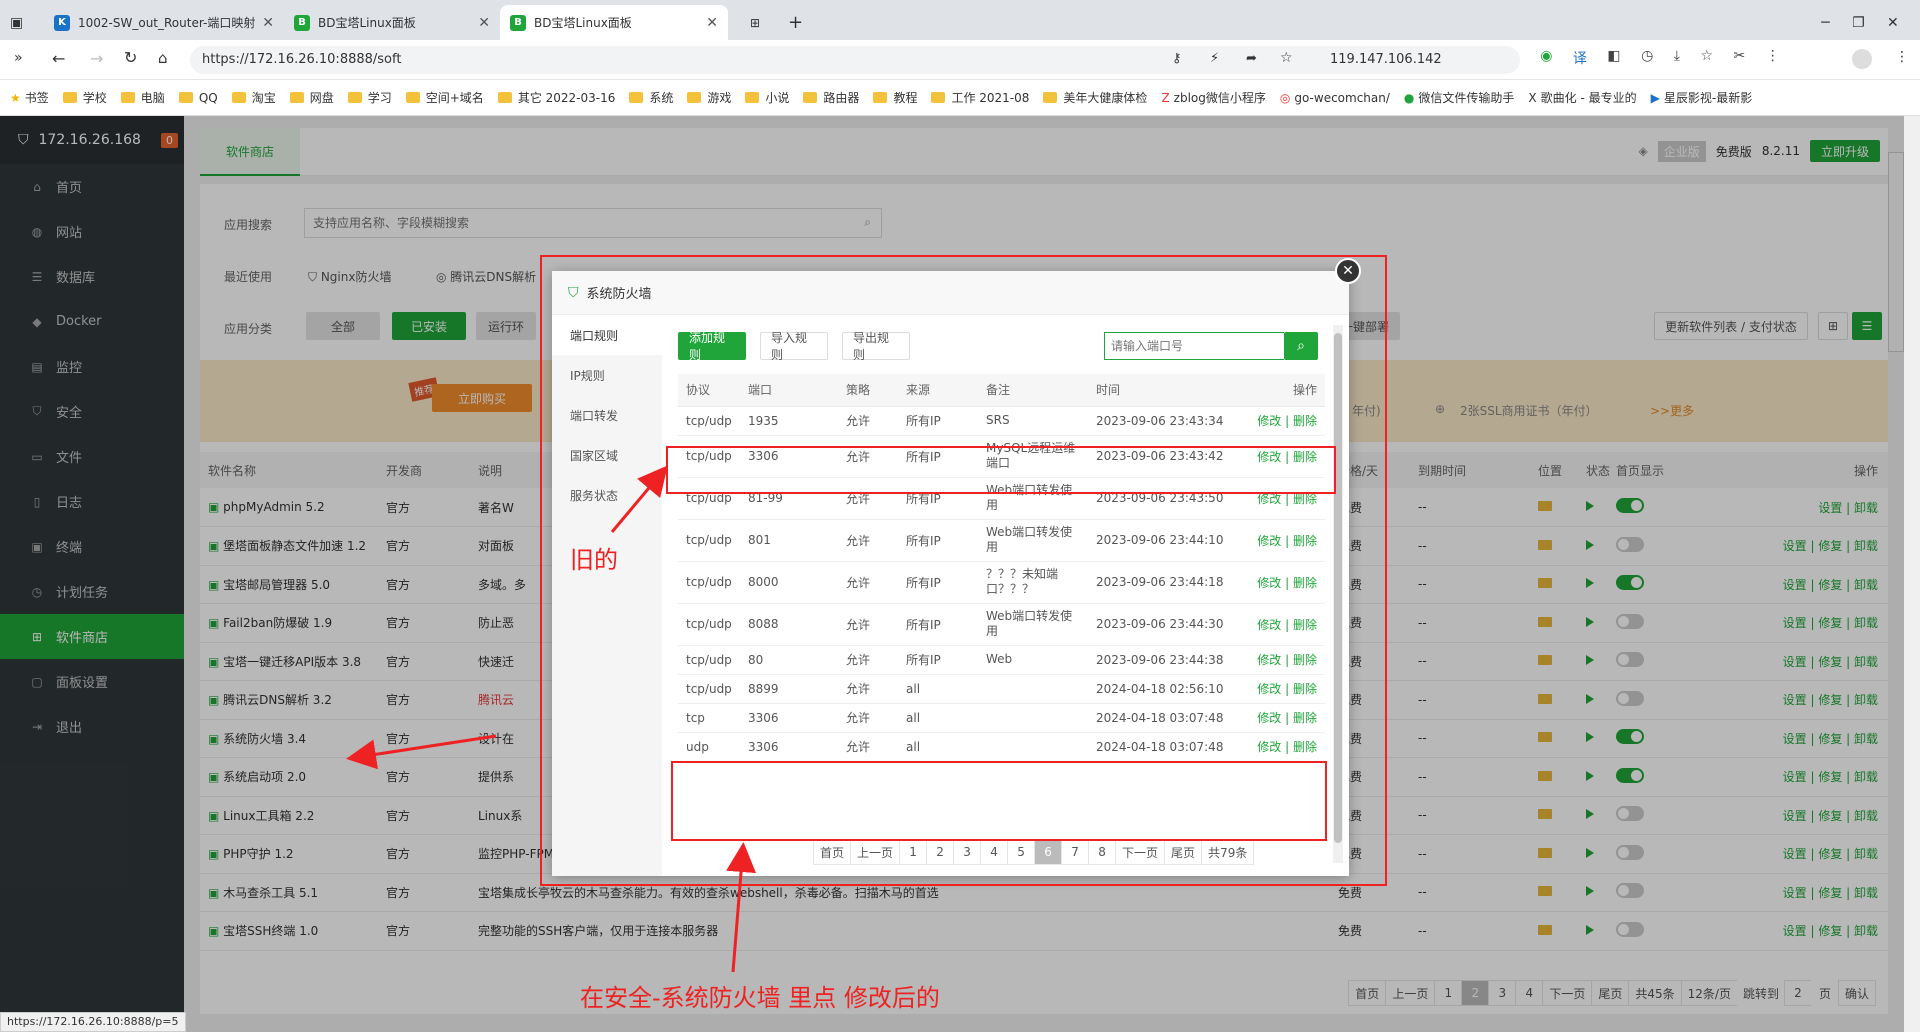 Image resolution: width=1920 pixels, height=1032 pixels. Describe the element at coordinates (1251, 58) in the screenshot. I see `share-icon: ➦` at that location.